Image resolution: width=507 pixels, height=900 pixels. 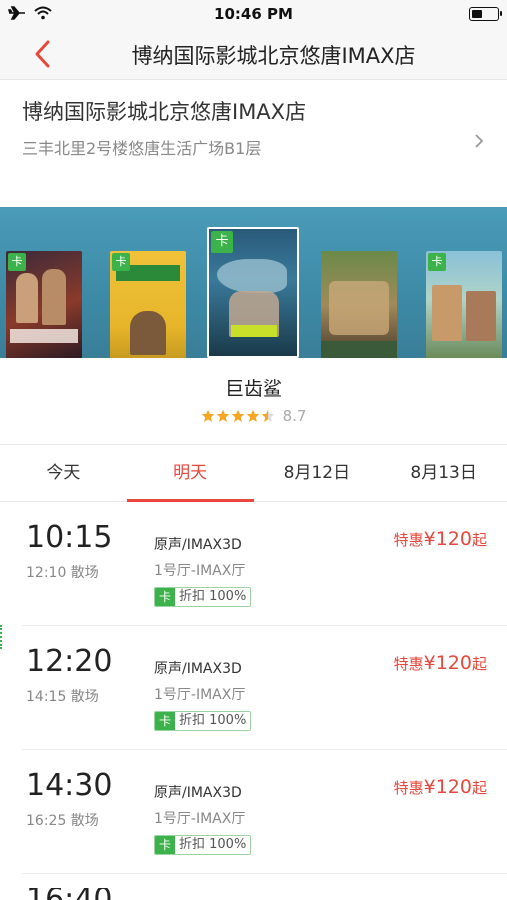 I want to click on status-time: 10:46 PM, so click(x=253, y=14).